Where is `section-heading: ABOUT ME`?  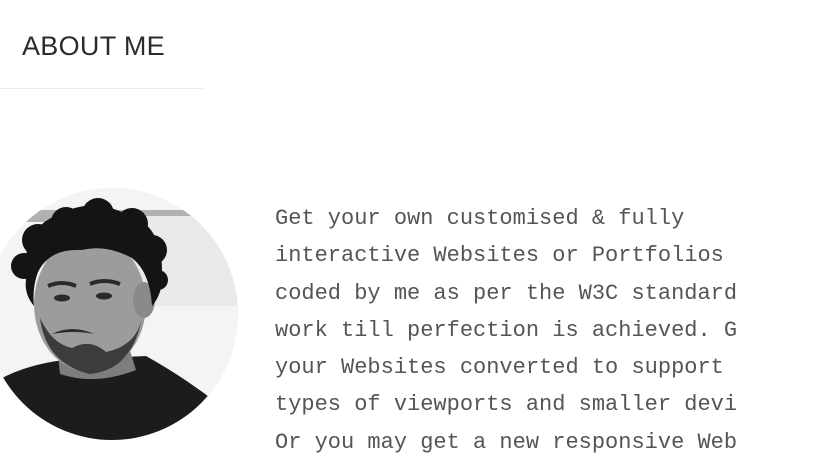 section-heading: ABOUT ME is located at coordinates (93, 46).